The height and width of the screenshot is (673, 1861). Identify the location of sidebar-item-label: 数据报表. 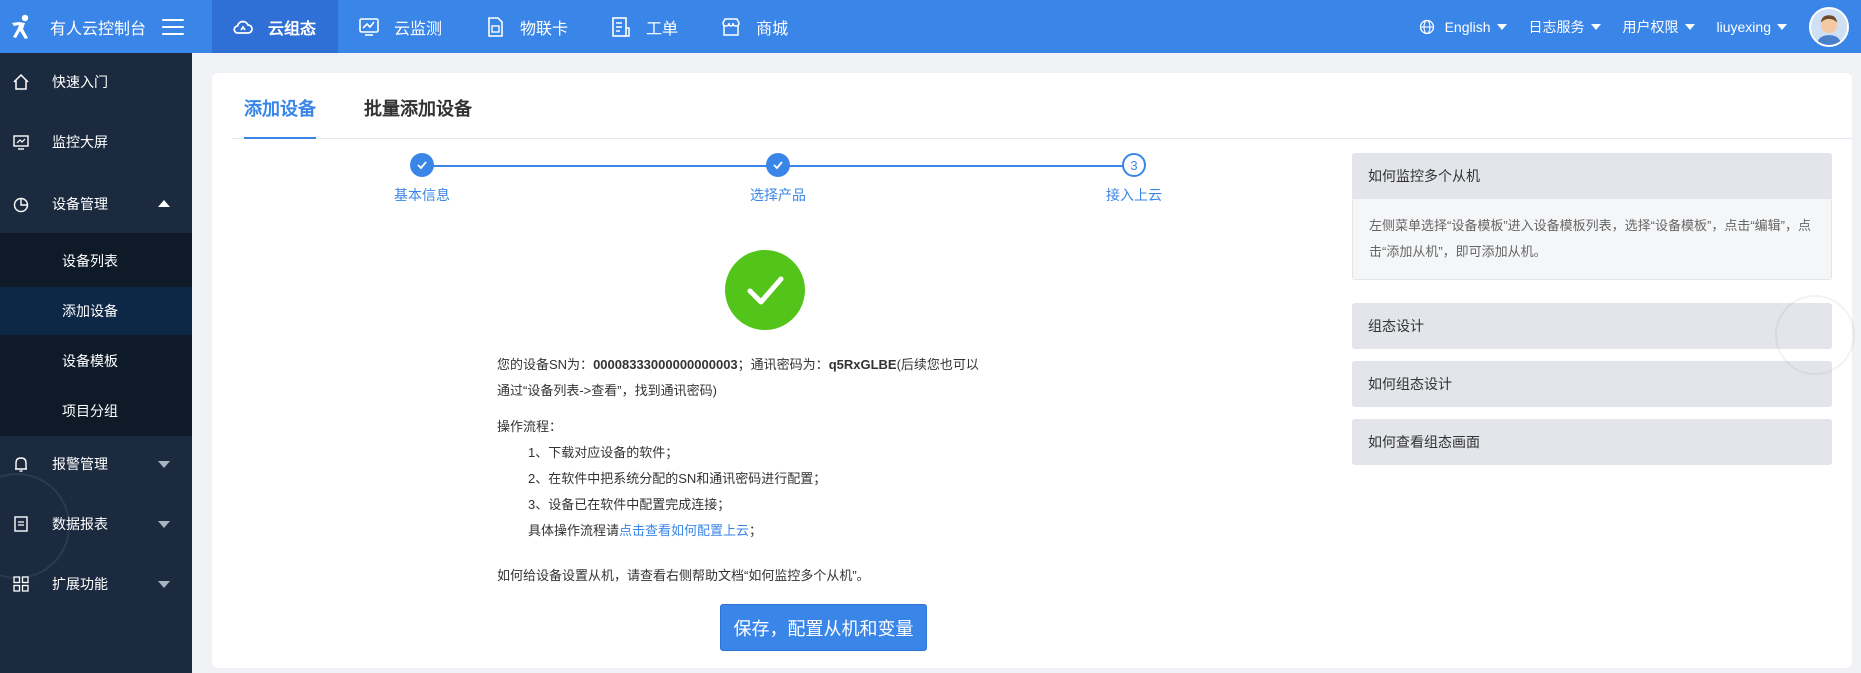
(80, 524).